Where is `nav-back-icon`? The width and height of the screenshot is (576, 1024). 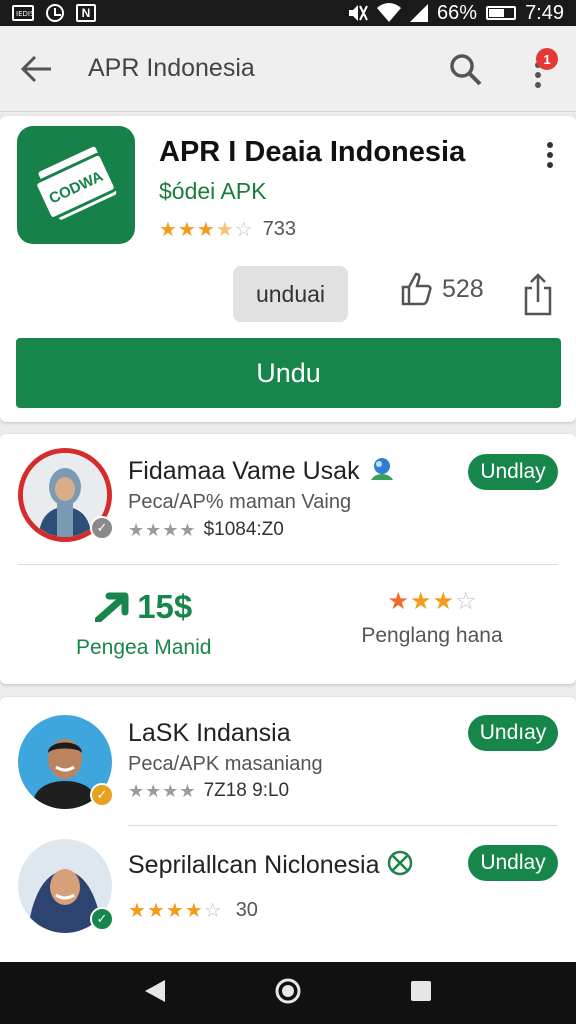
nav-back-icon is located at coordinates (155, 990).